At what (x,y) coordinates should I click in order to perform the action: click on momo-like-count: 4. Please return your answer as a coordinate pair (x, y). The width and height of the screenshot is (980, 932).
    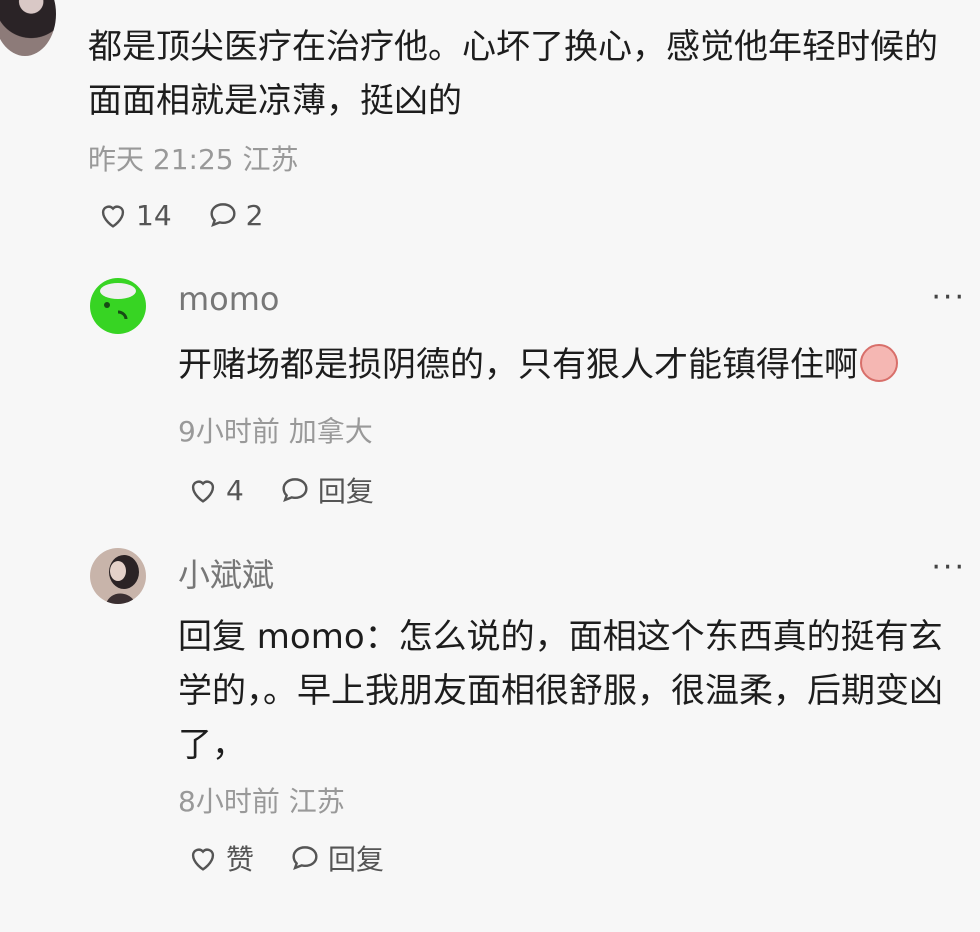
    Looking at the image, I should click on (235, 490).